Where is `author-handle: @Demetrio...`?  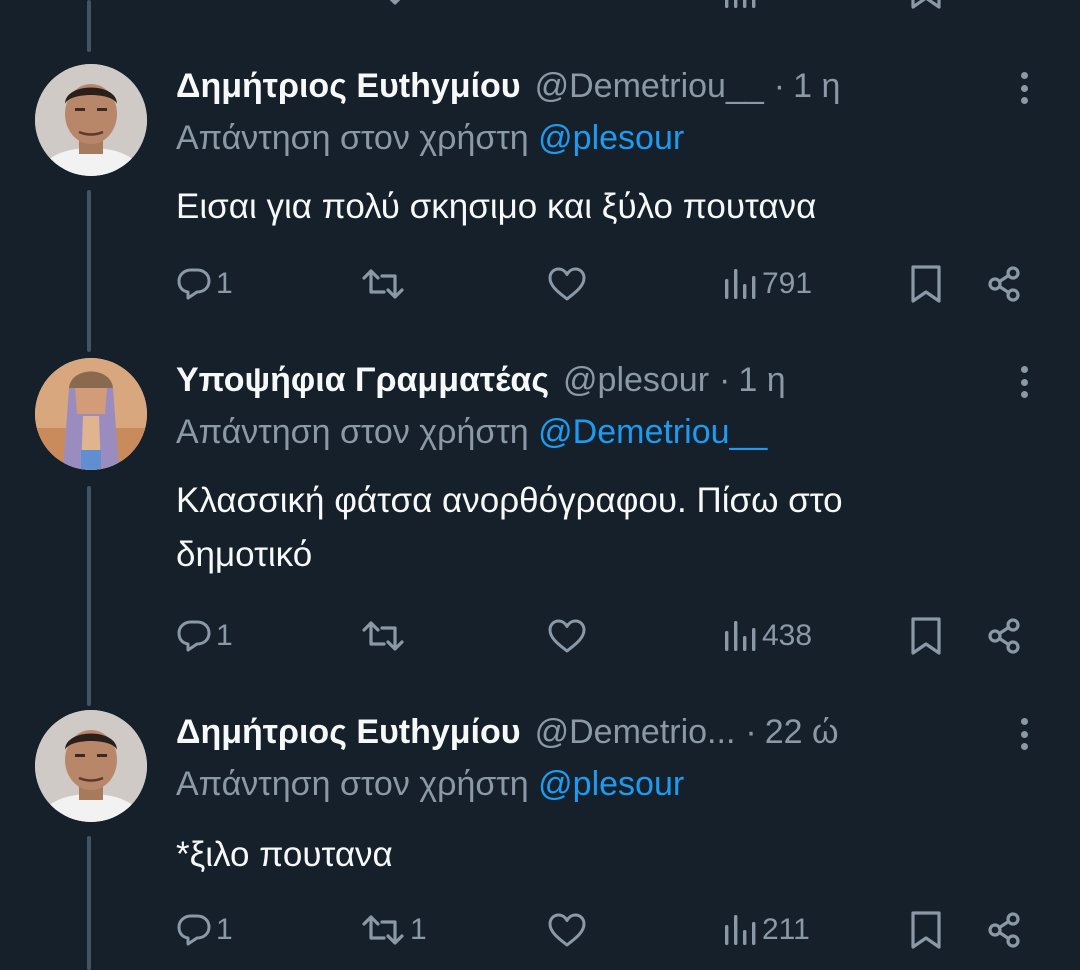
author-handle: @Demetrio... is located at coordinates (635, 732).